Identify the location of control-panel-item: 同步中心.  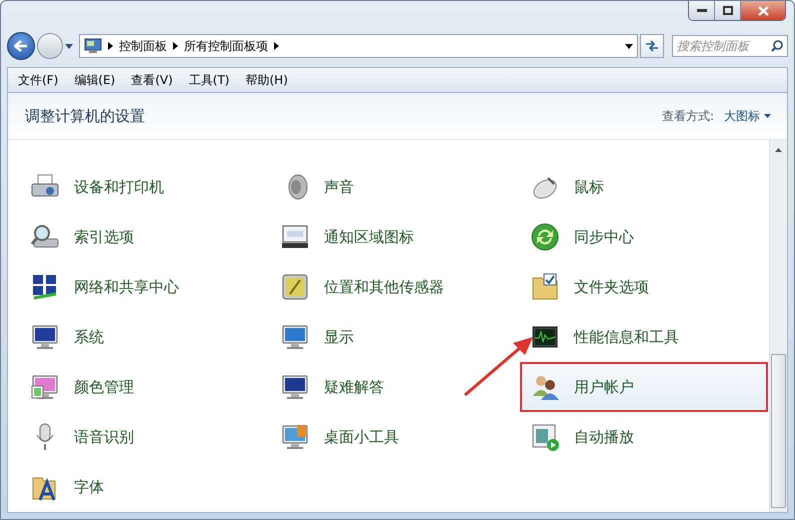
(644, 237).